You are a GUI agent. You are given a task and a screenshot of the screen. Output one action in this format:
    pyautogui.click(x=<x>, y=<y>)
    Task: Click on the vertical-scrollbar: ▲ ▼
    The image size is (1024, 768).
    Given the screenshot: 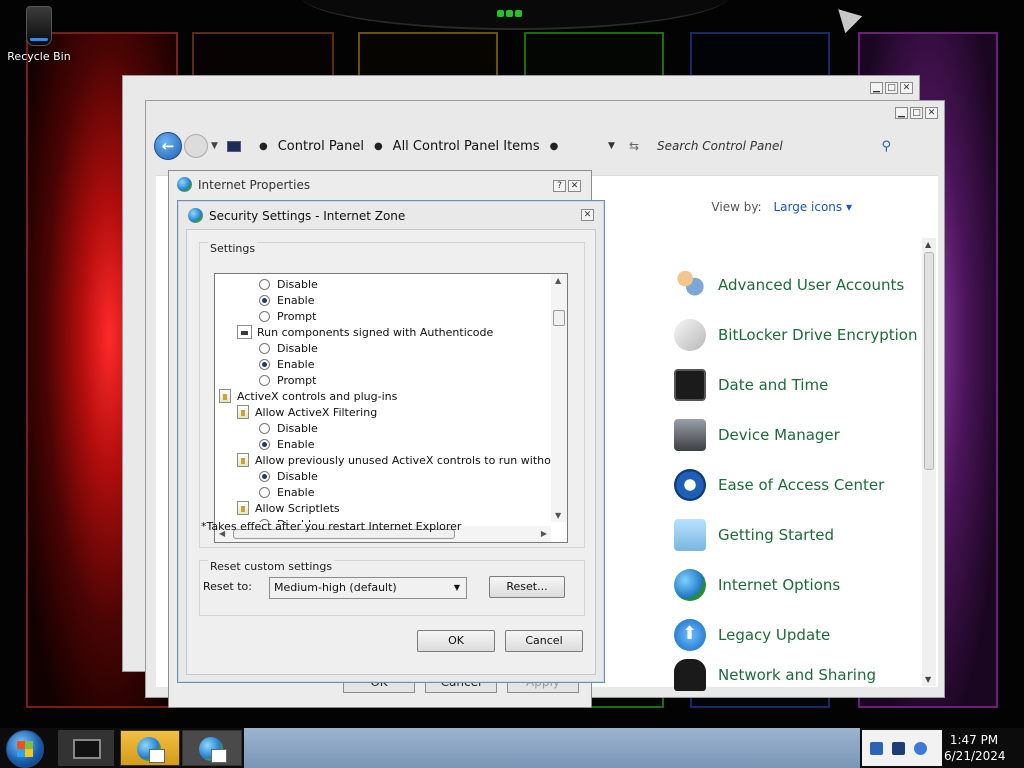 What is the action you would take?
    pyautogui.click(x=929, y=462)
    